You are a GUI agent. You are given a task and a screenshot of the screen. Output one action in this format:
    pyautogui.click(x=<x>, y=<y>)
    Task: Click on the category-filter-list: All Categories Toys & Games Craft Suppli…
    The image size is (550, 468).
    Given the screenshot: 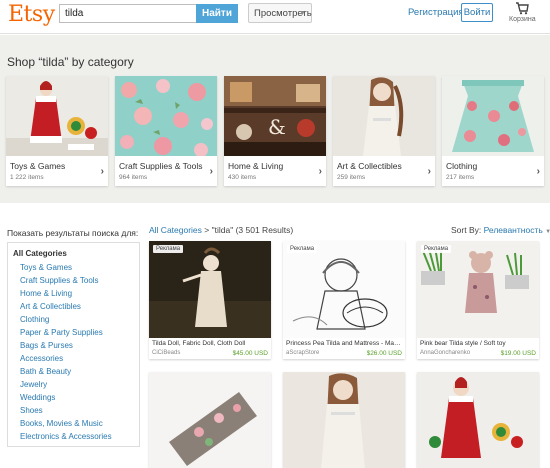 What is the action you would take?
    pyautogui.click(x=73, y=344)
    